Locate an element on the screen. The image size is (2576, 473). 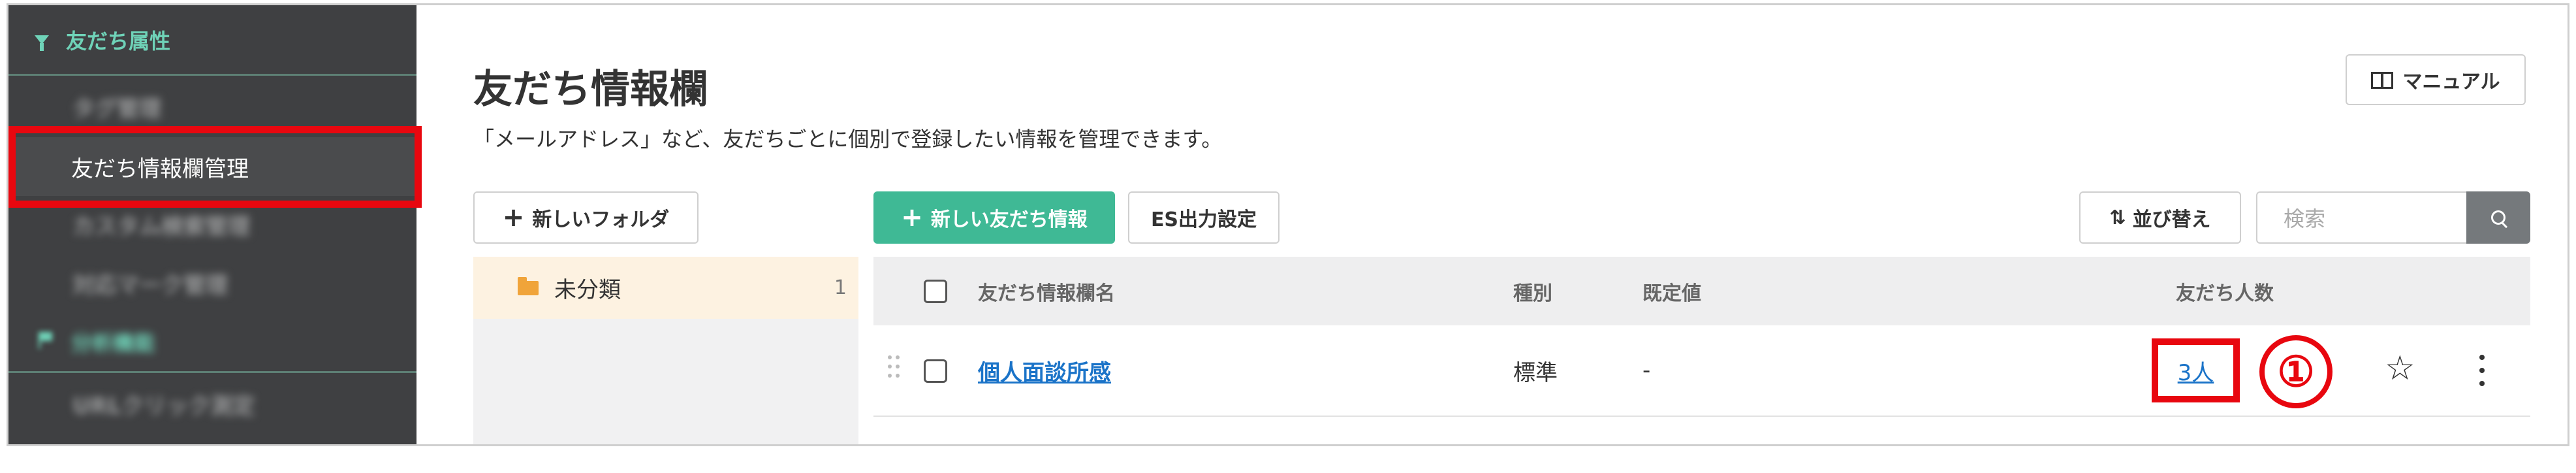
row-checkbox is located at coordinates (936, 371).